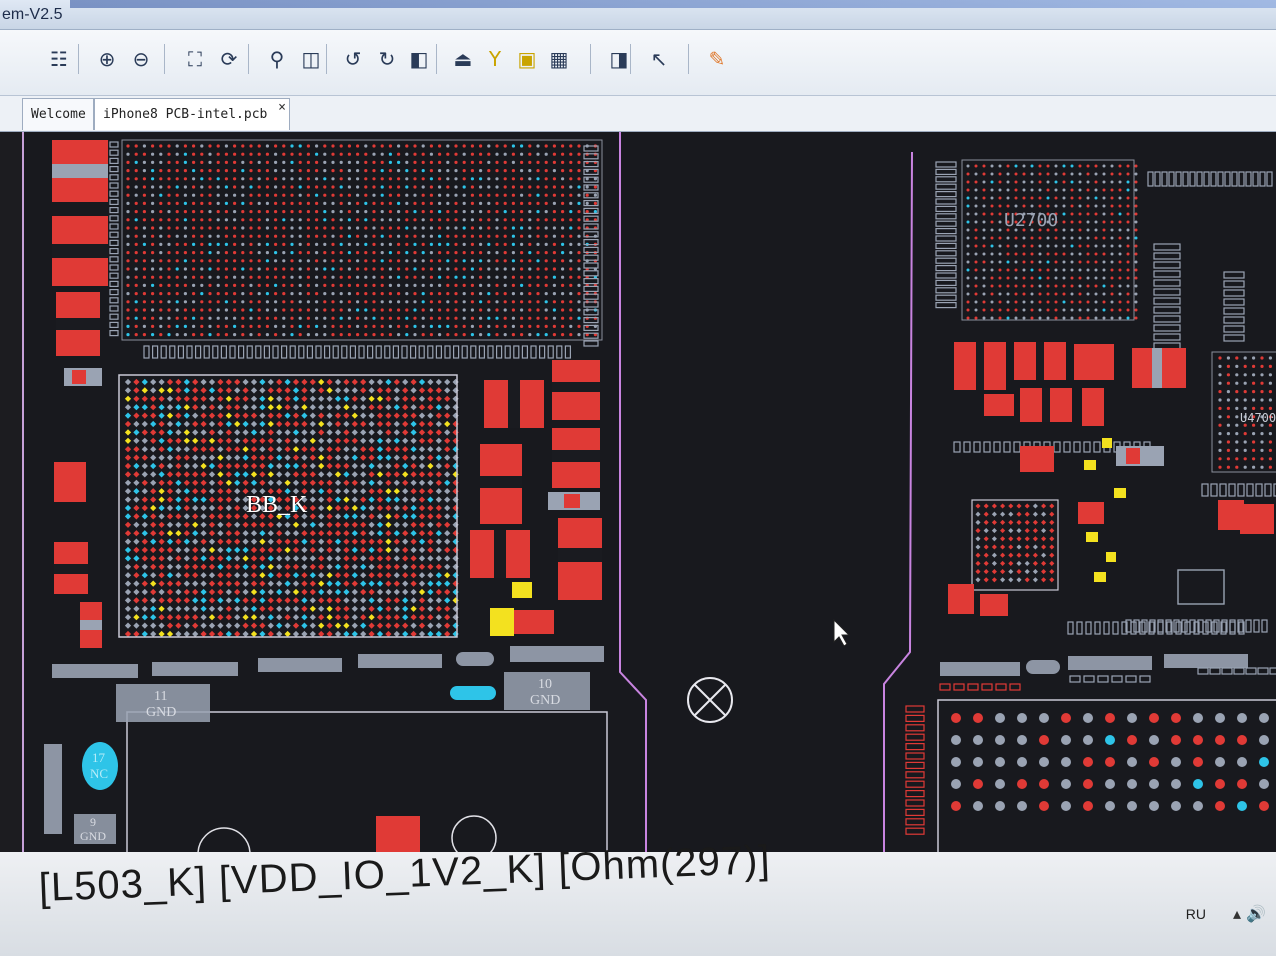 The height and width of the screenshot is (956, 1276). Describe the element at coordinates (99, 773) in the screenshot. I see `pad-17-net: NC` at that location.